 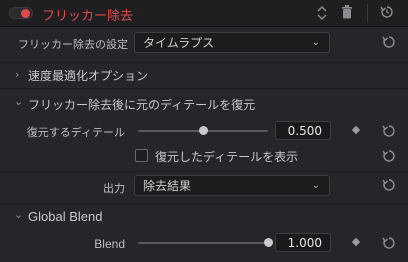 I want to click on trash-icon, so click(x=347, y=13).